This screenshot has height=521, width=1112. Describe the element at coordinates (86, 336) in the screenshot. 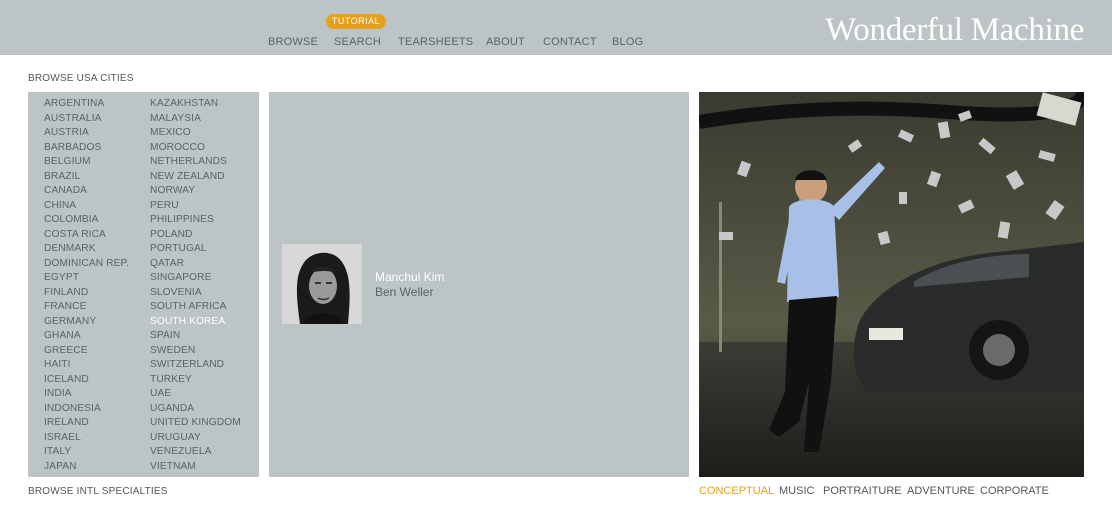

I see `country-item: GHANA` at that location.